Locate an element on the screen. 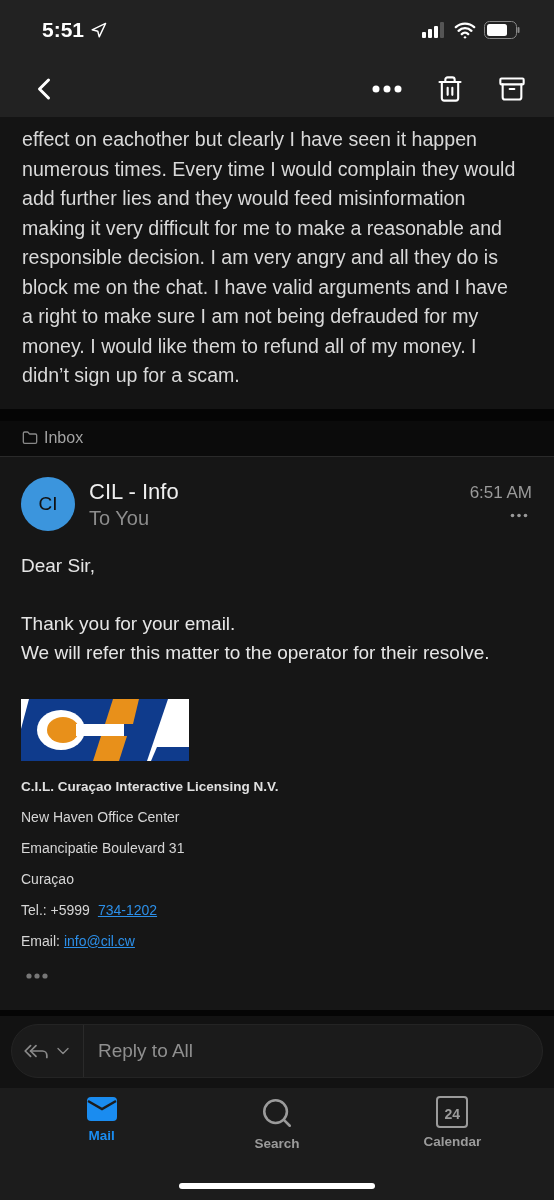  folder-icon is located at coordinates (30, 438).